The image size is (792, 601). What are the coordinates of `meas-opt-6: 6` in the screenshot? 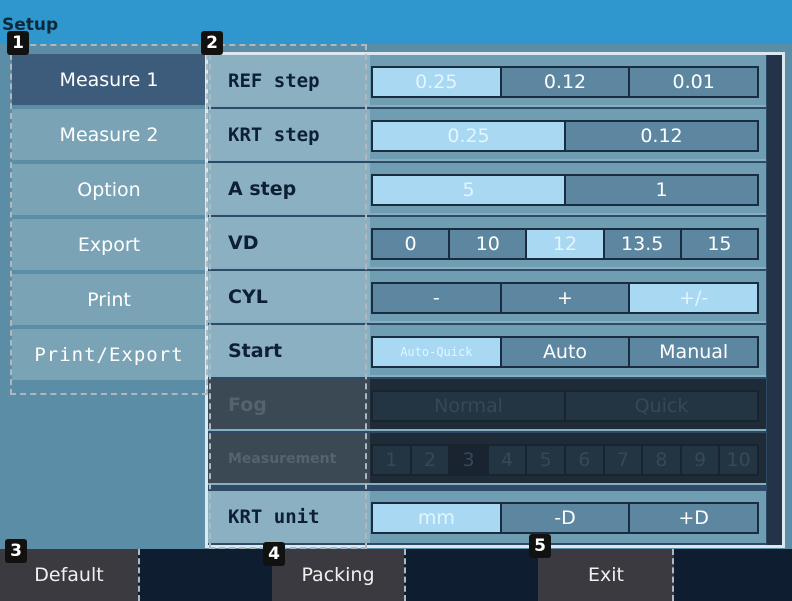 It's located at (585, 460).